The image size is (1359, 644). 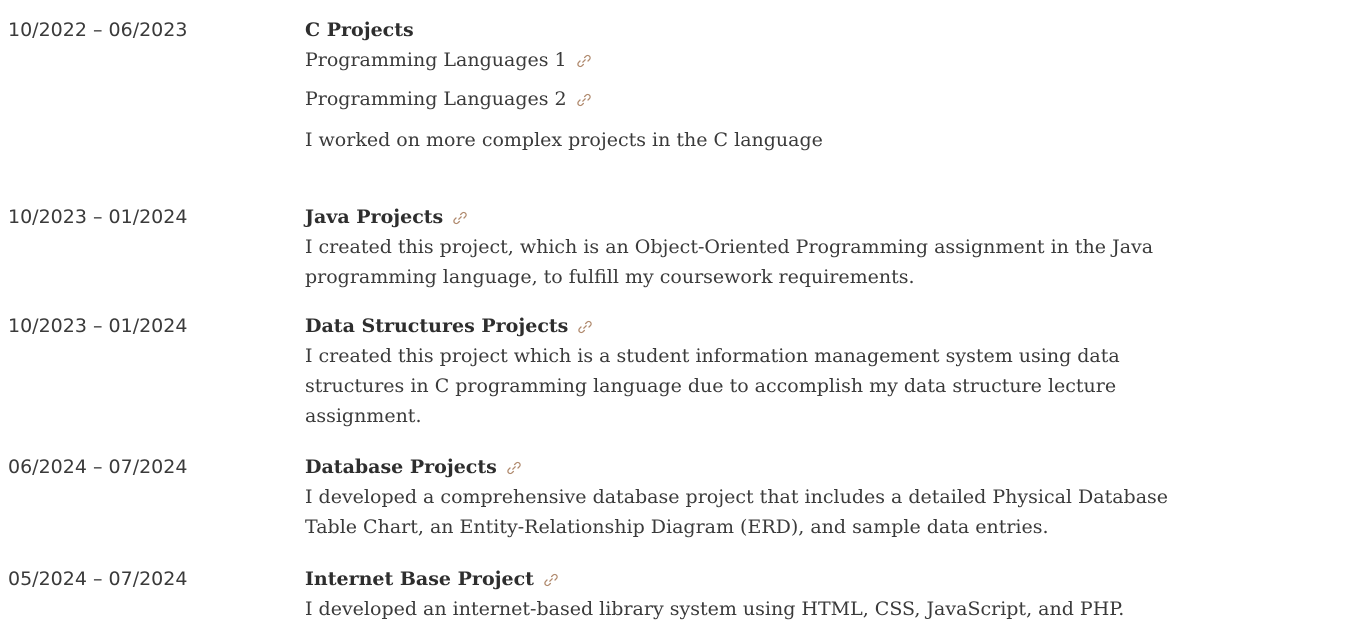 What do you see at coordinates (827, 60) in the screenshot?
I see `project-link: Programming Languages 1` at bounding box center [827, 60].